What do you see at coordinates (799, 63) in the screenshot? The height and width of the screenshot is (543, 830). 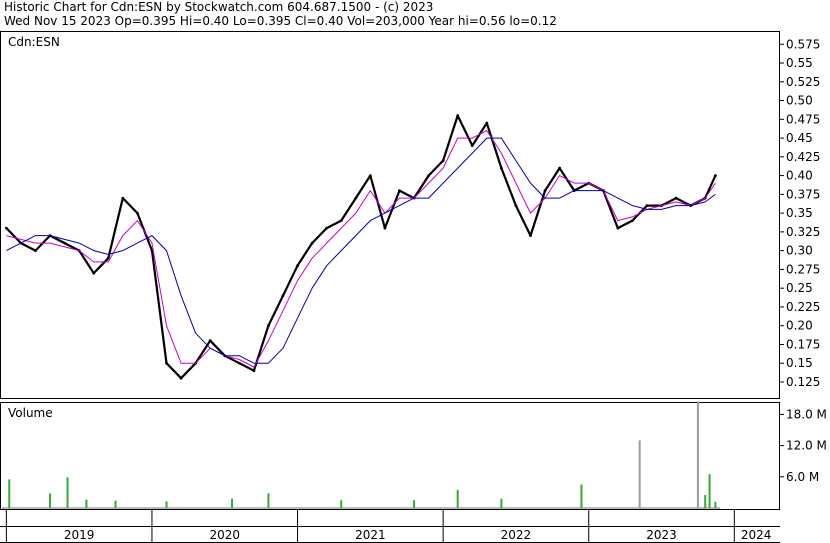 I see `price-tick-label: 0.55` at bounding box center [799, 63].